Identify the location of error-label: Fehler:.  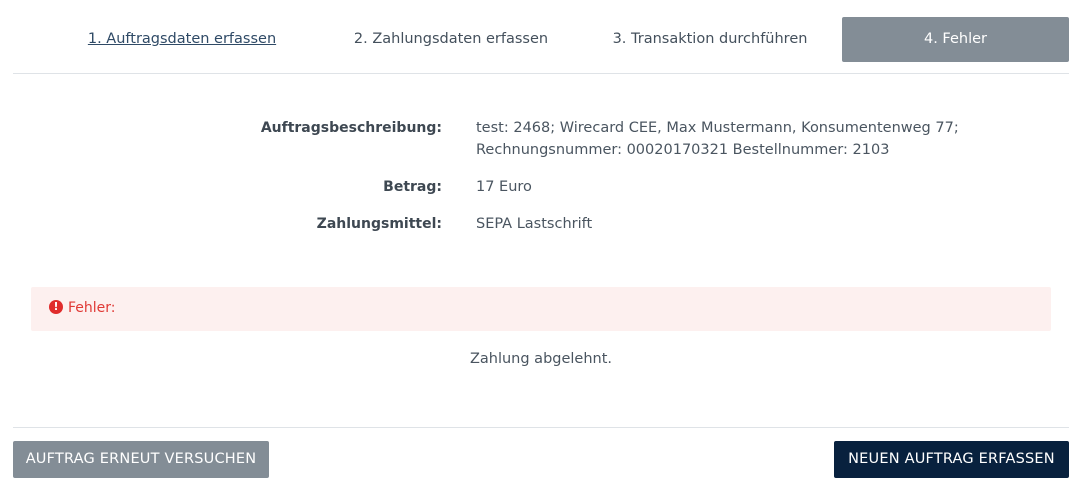
(92, 308).